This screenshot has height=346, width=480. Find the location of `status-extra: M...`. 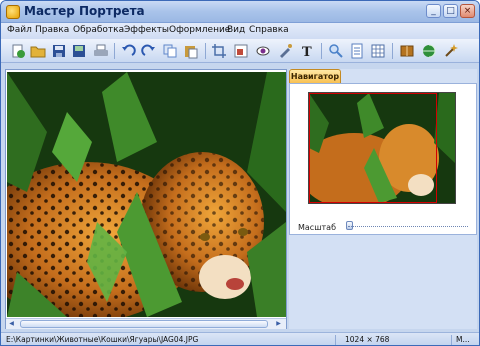

status-extra: M... is located at coordinates (463, 339).